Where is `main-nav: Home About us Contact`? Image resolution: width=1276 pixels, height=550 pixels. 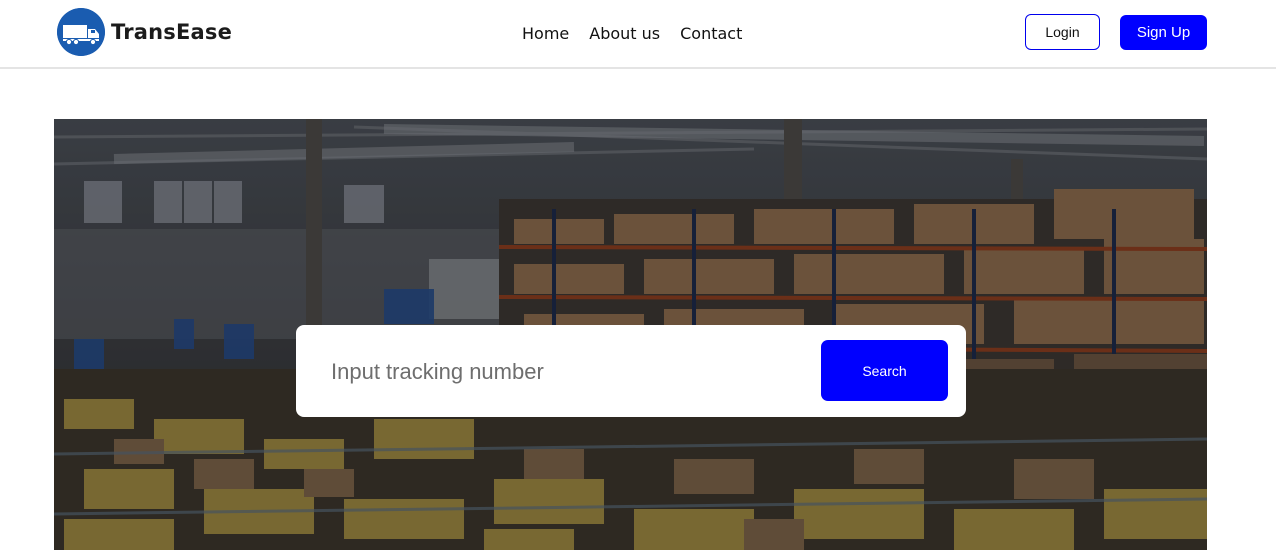 main-nav: Home About us Contact is located at coordinates (642, 33).